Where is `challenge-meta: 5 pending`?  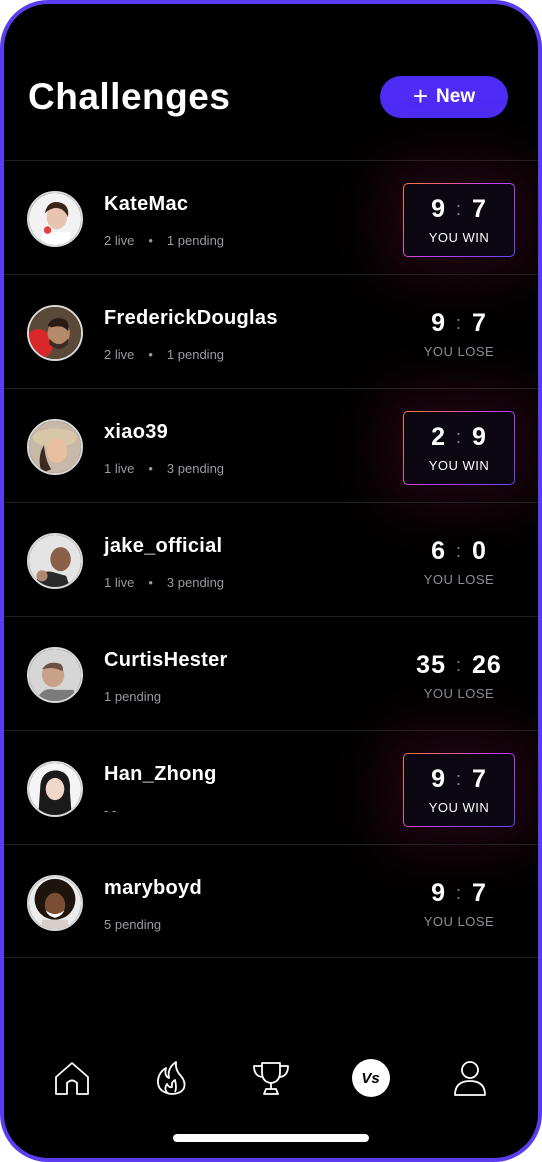 challenge-meta: 5 pending is located at coordinates (132, 924).